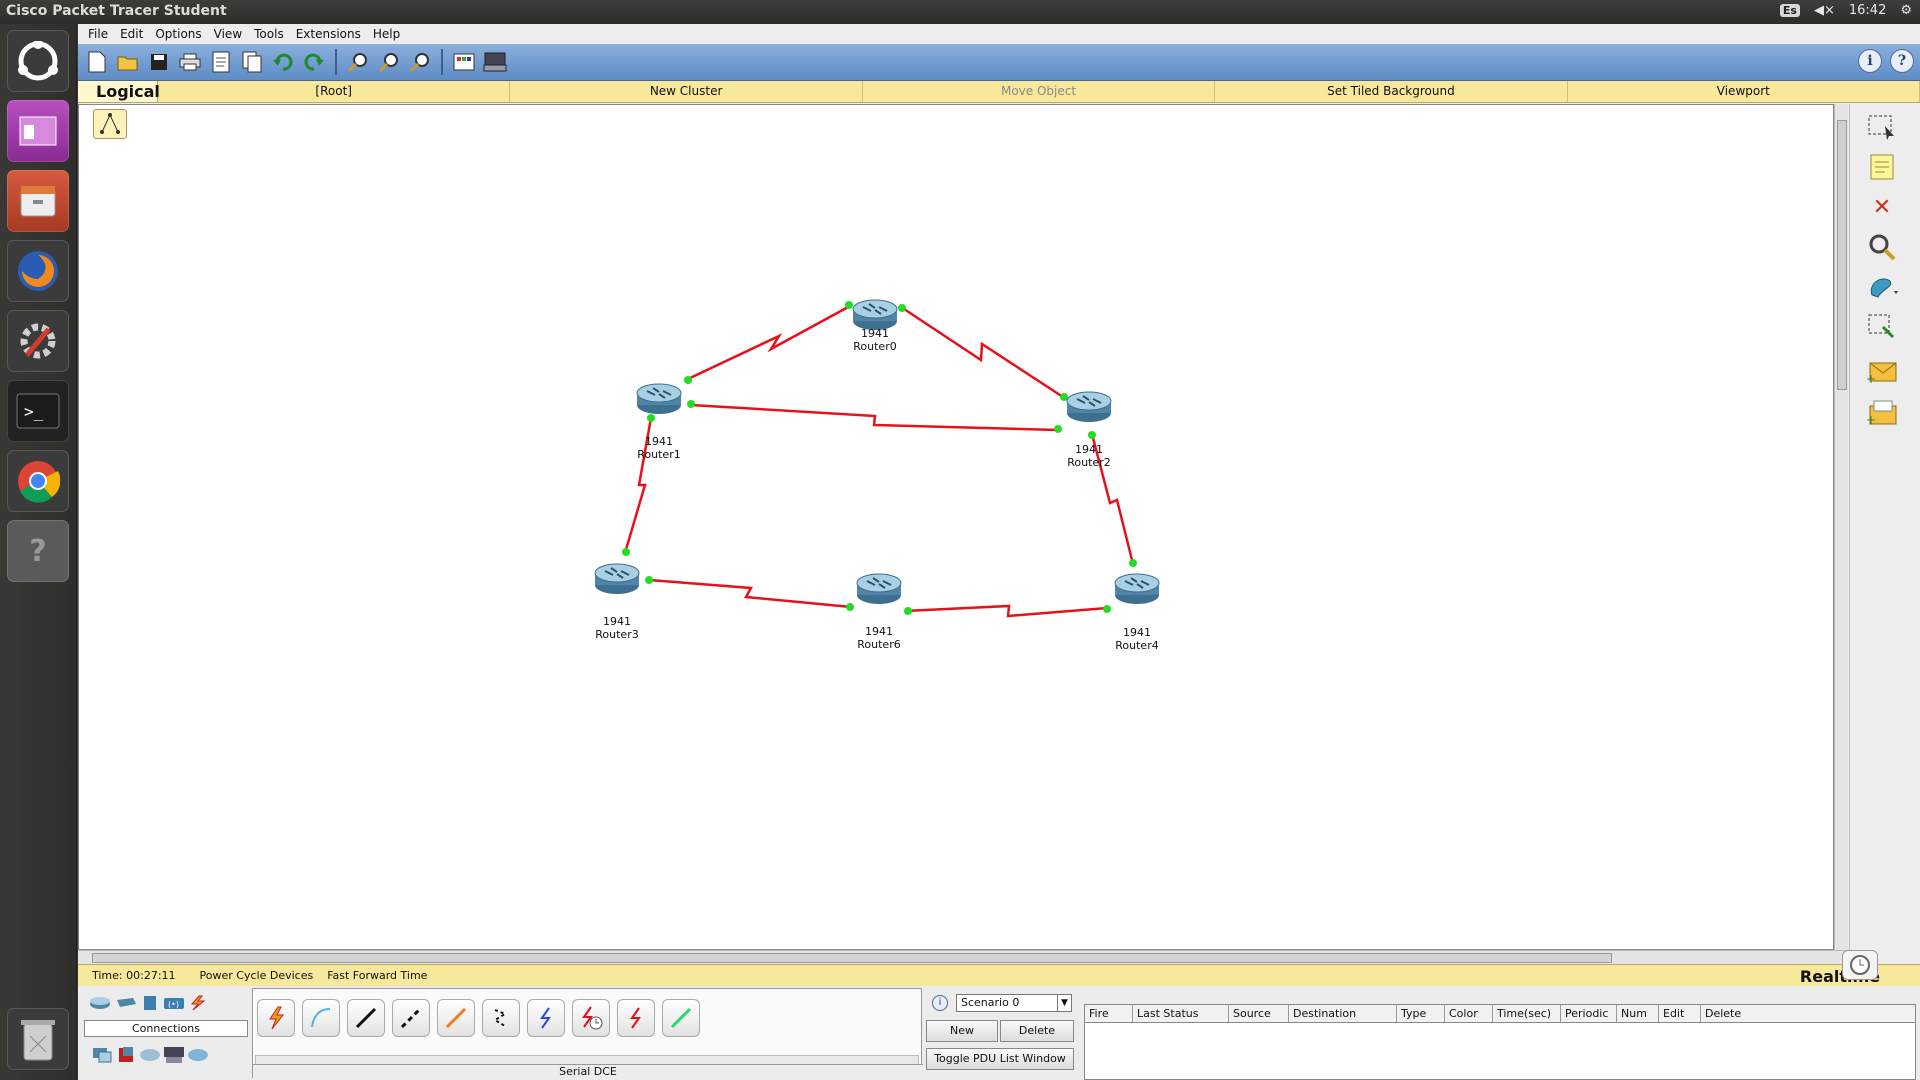 This screenshot has height=1080, width=1920. Describe the element at coordinates (1181, 1013) in the screenshot. I see `pdu-col-last-status: Last Status` at that location.